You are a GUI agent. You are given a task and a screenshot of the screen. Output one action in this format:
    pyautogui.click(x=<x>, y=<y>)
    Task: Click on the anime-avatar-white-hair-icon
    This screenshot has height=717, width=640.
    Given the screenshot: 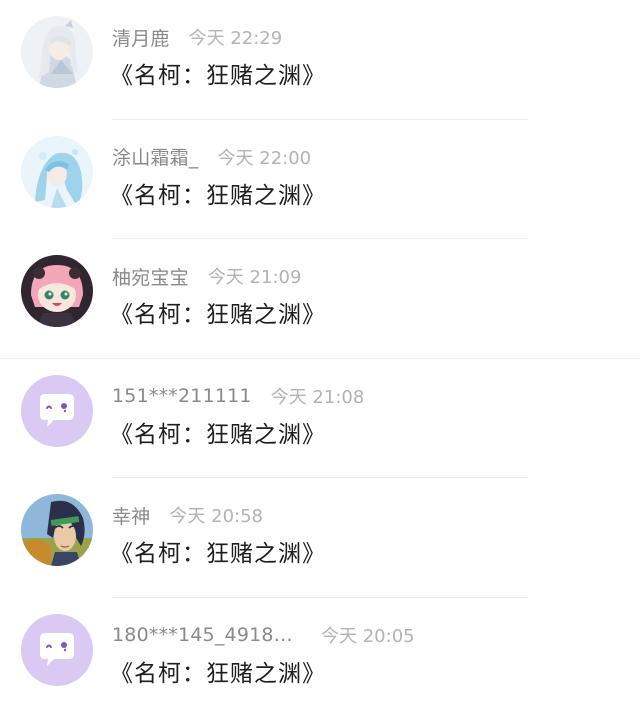 What is the action you would take?
    pyautogui.click(x=57, y=52)
    